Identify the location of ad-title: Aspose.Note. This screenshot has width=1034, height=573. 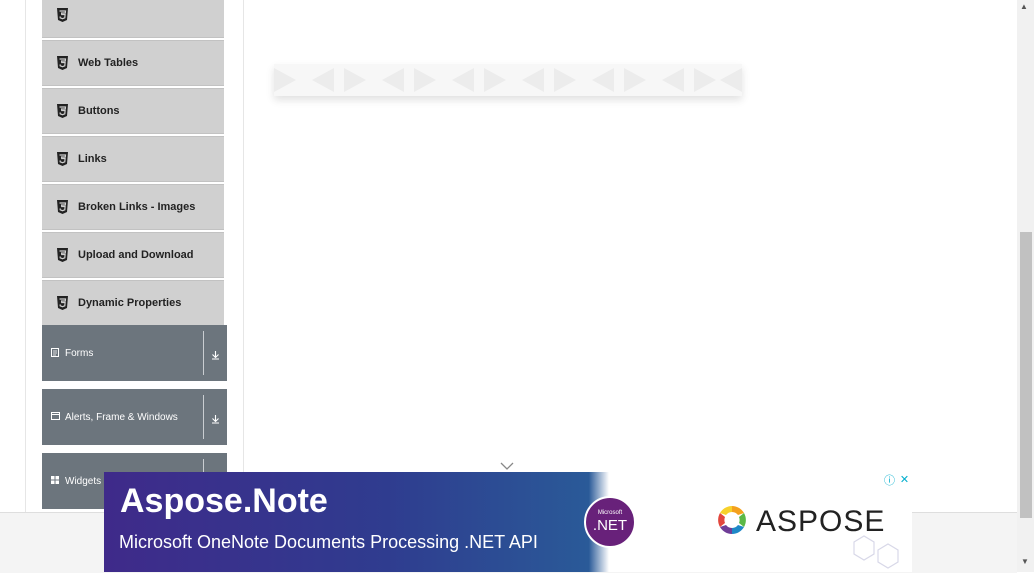
(224, 501).